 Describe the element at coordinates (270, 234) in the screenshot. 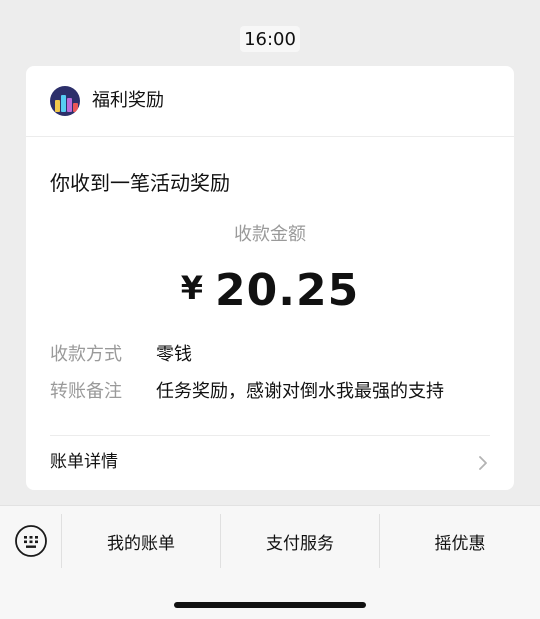

I see `amount-label: 收款金额` at that location.